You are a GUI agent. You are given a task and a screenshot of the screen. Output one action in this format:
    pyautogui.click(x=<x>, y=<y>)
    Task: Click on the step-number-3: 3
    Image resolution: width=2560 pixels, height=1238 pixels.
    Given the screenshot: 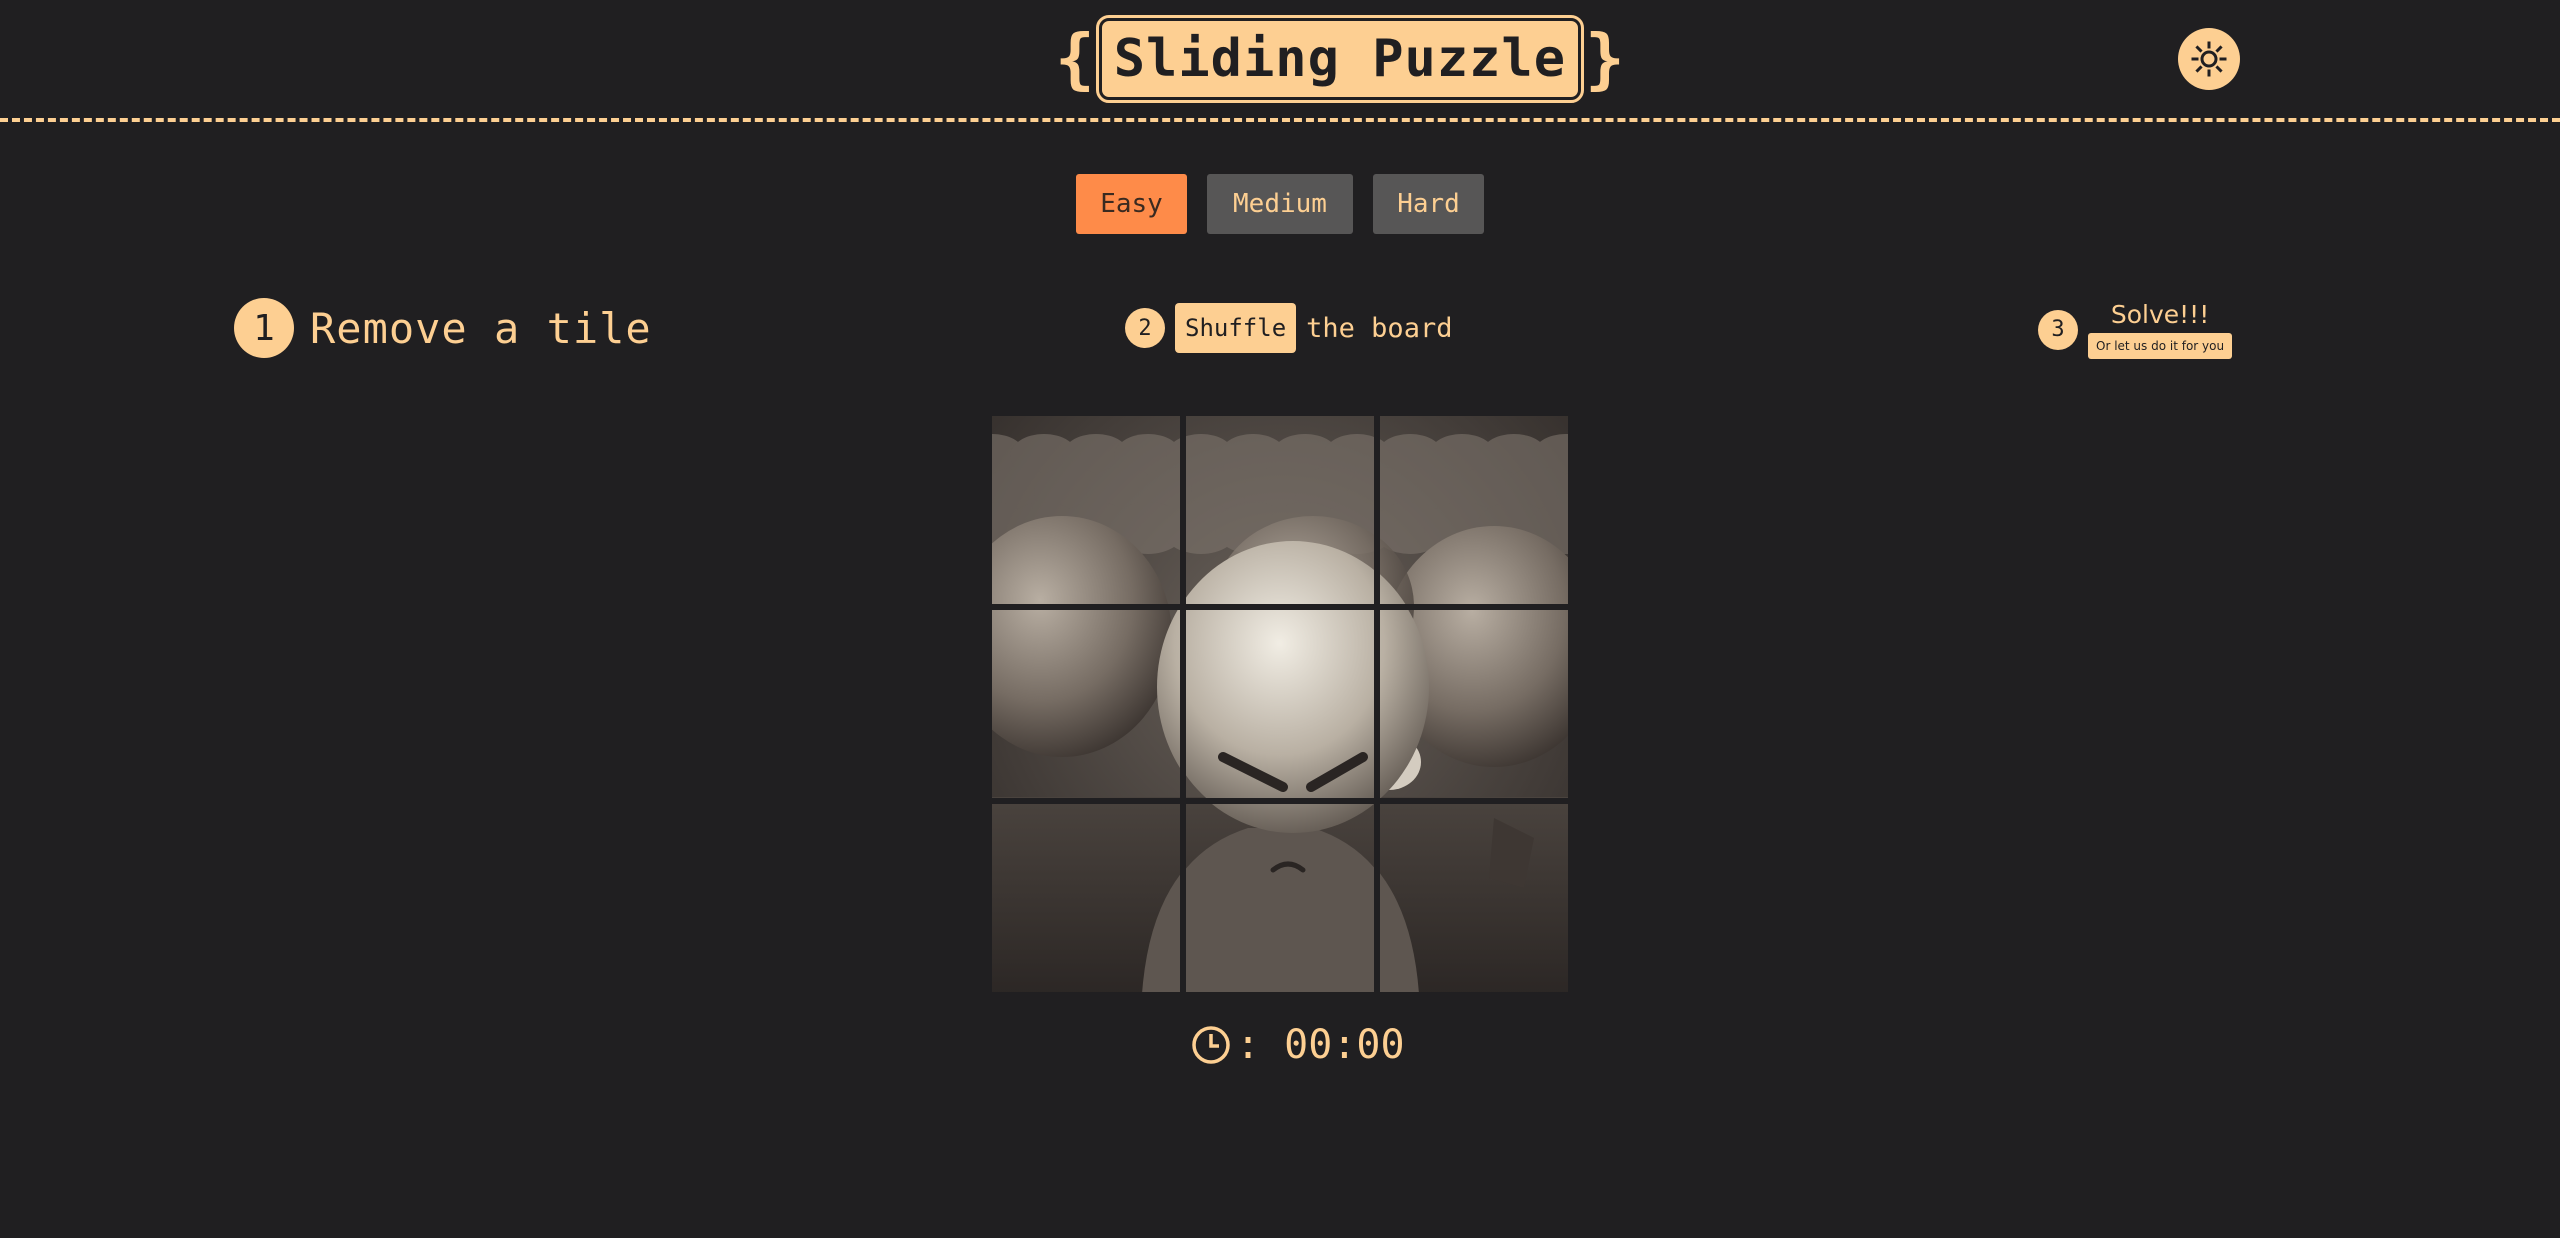 What is the action you would take?
    pyautogui.click(x=2058, y=329)
    